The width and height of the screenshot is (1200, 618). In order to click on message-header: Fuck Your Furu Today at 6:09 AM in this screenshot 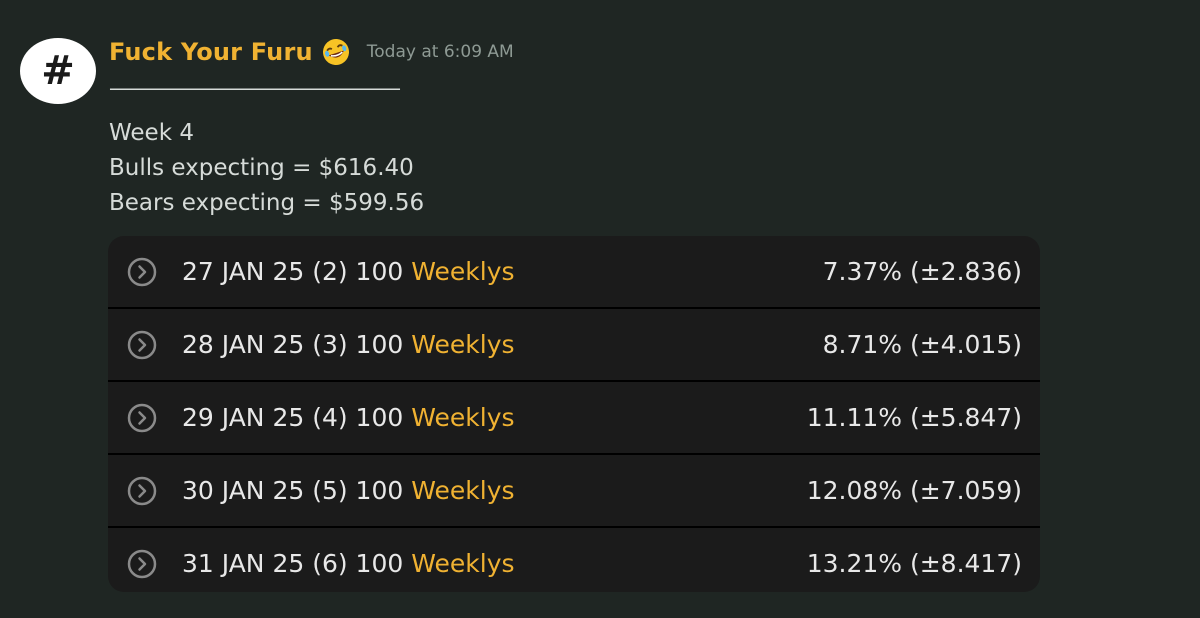, I will do `click(609, 52)`.